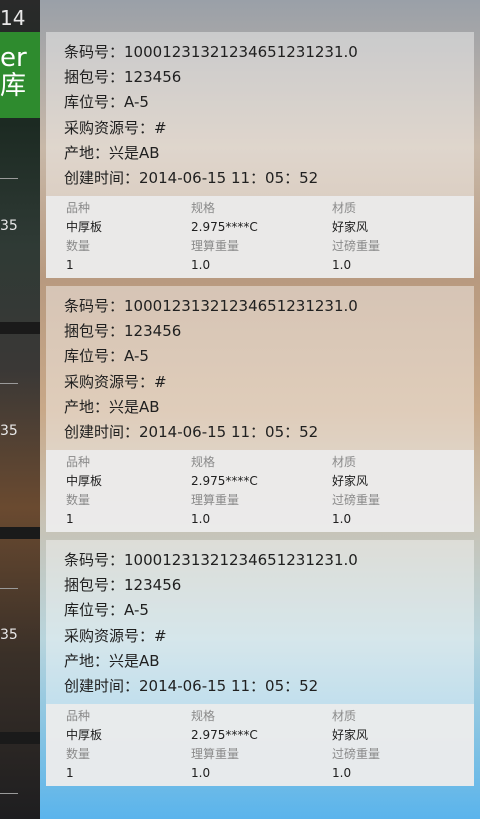 The width and height of the screenshot is (480, 819). I want to click on background-side-panel: 14 er 库 35 35 35, so click(20, 409).